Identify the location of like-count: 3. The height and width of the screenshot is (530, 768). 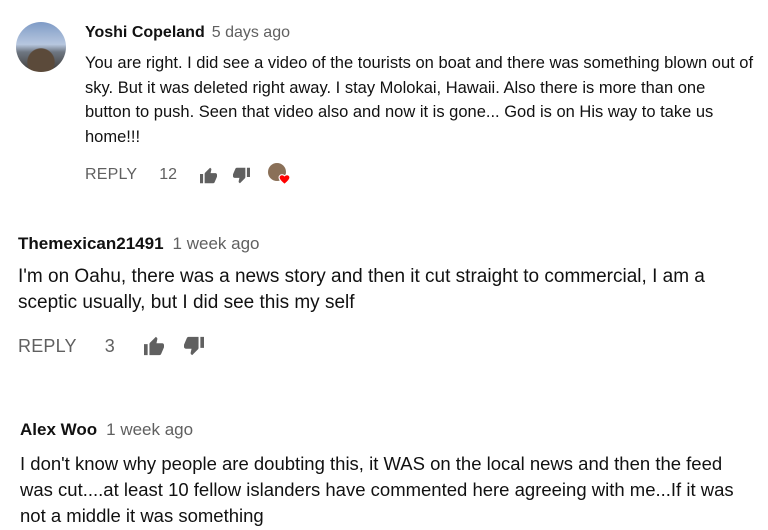
(109, 345).